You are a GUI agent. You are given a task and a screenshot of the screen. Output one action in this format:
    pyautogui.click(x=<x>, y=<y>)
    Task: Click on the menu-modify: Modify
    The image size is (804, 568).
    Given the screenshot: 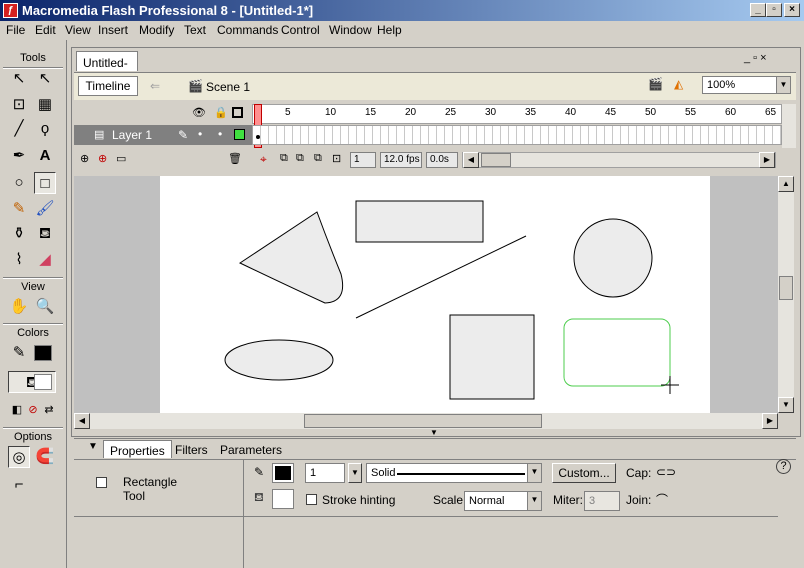 What is the action you would take?
    pyautogui.click(x=156, y=30)
    